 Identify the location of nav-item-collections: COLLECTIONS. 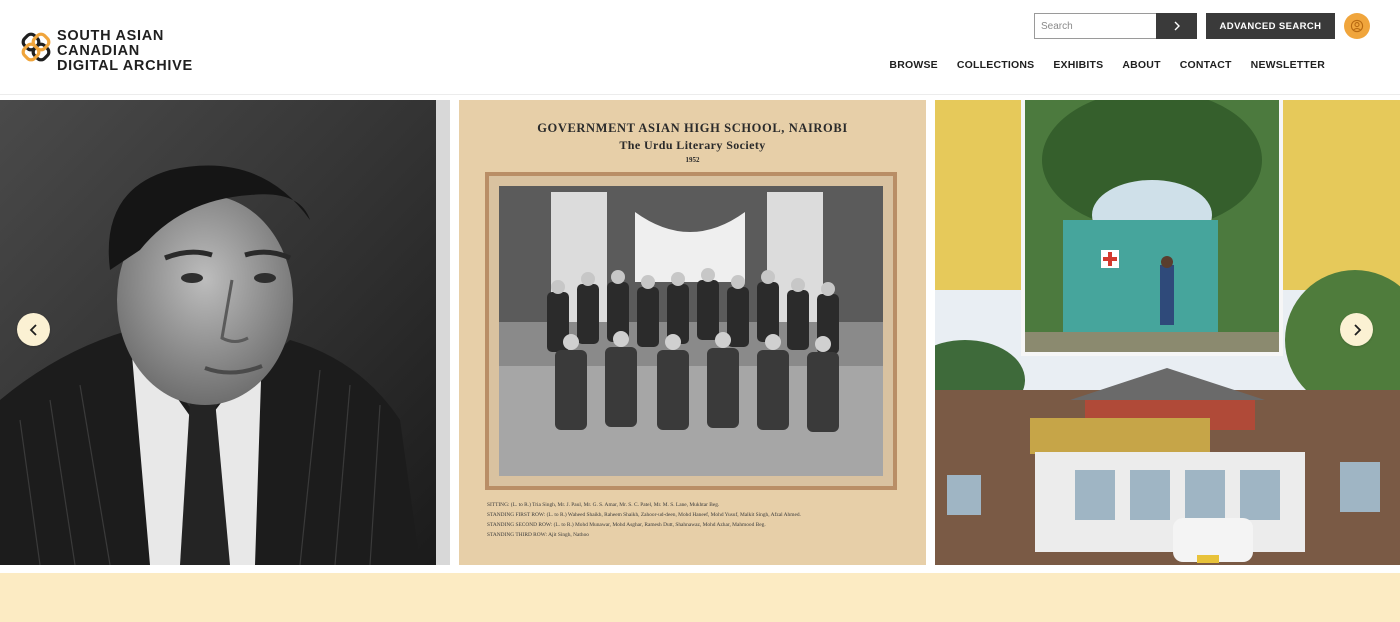
(995, 65).